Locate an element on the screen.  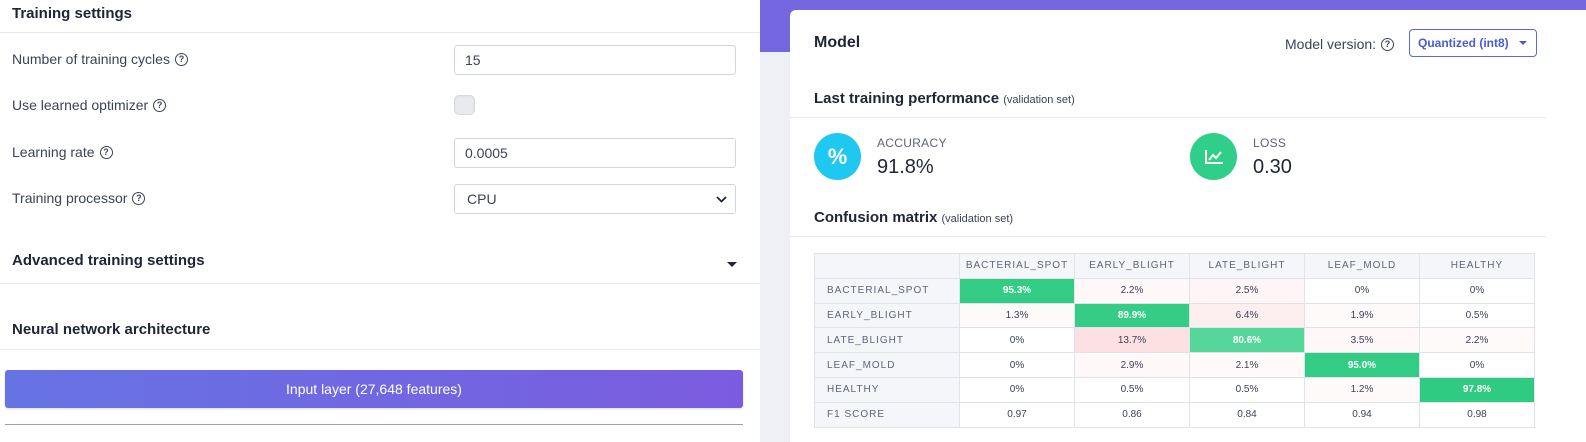
table-row: BACTERIAL_SPOT 95.3% 2.2% 2.5% 0% 0% is located at coordinates (1174, 290).